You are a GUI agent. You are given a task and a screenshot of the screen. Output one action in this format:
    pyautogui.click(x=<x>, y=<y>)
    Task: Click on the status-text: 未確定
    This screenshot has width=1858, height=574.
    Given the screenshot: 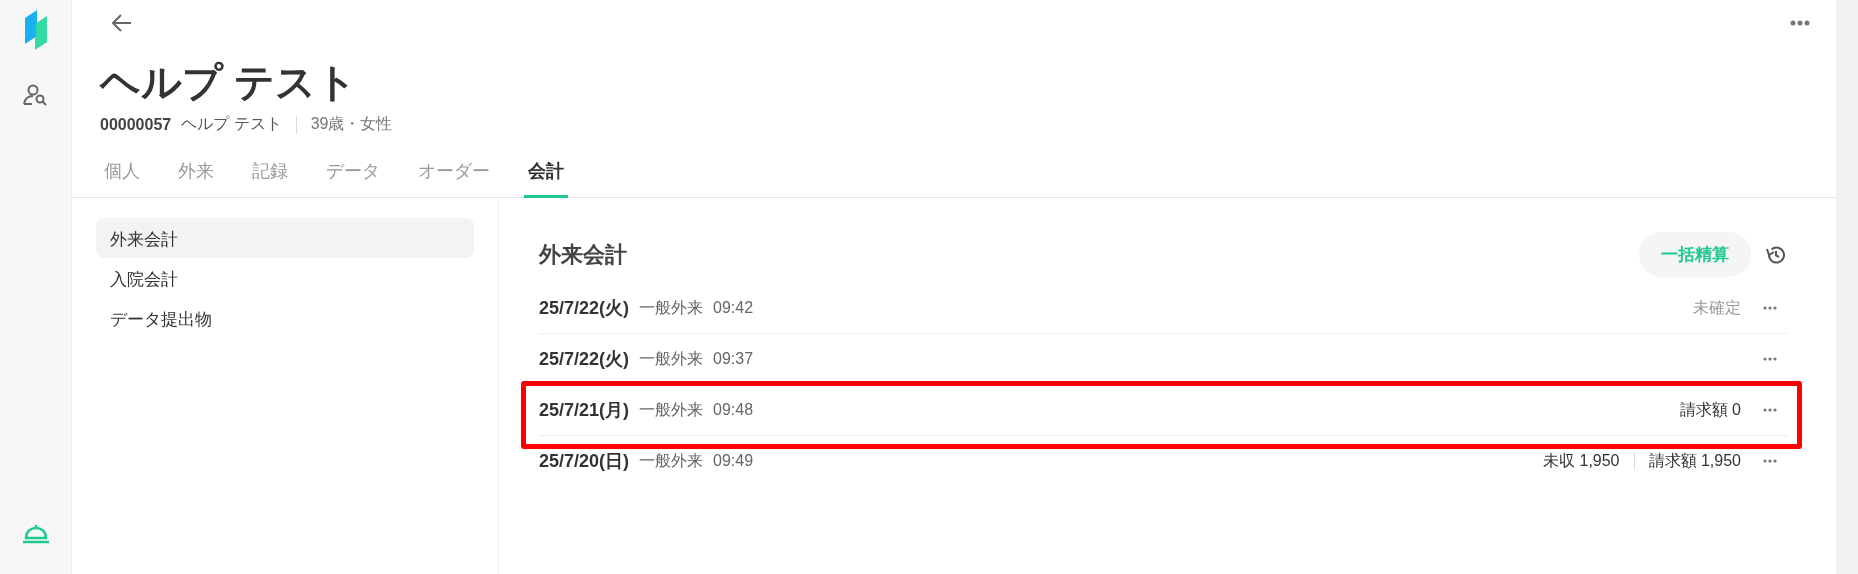 What is the action you would take?
    pyautogui.click(x=1717, y=307)
    